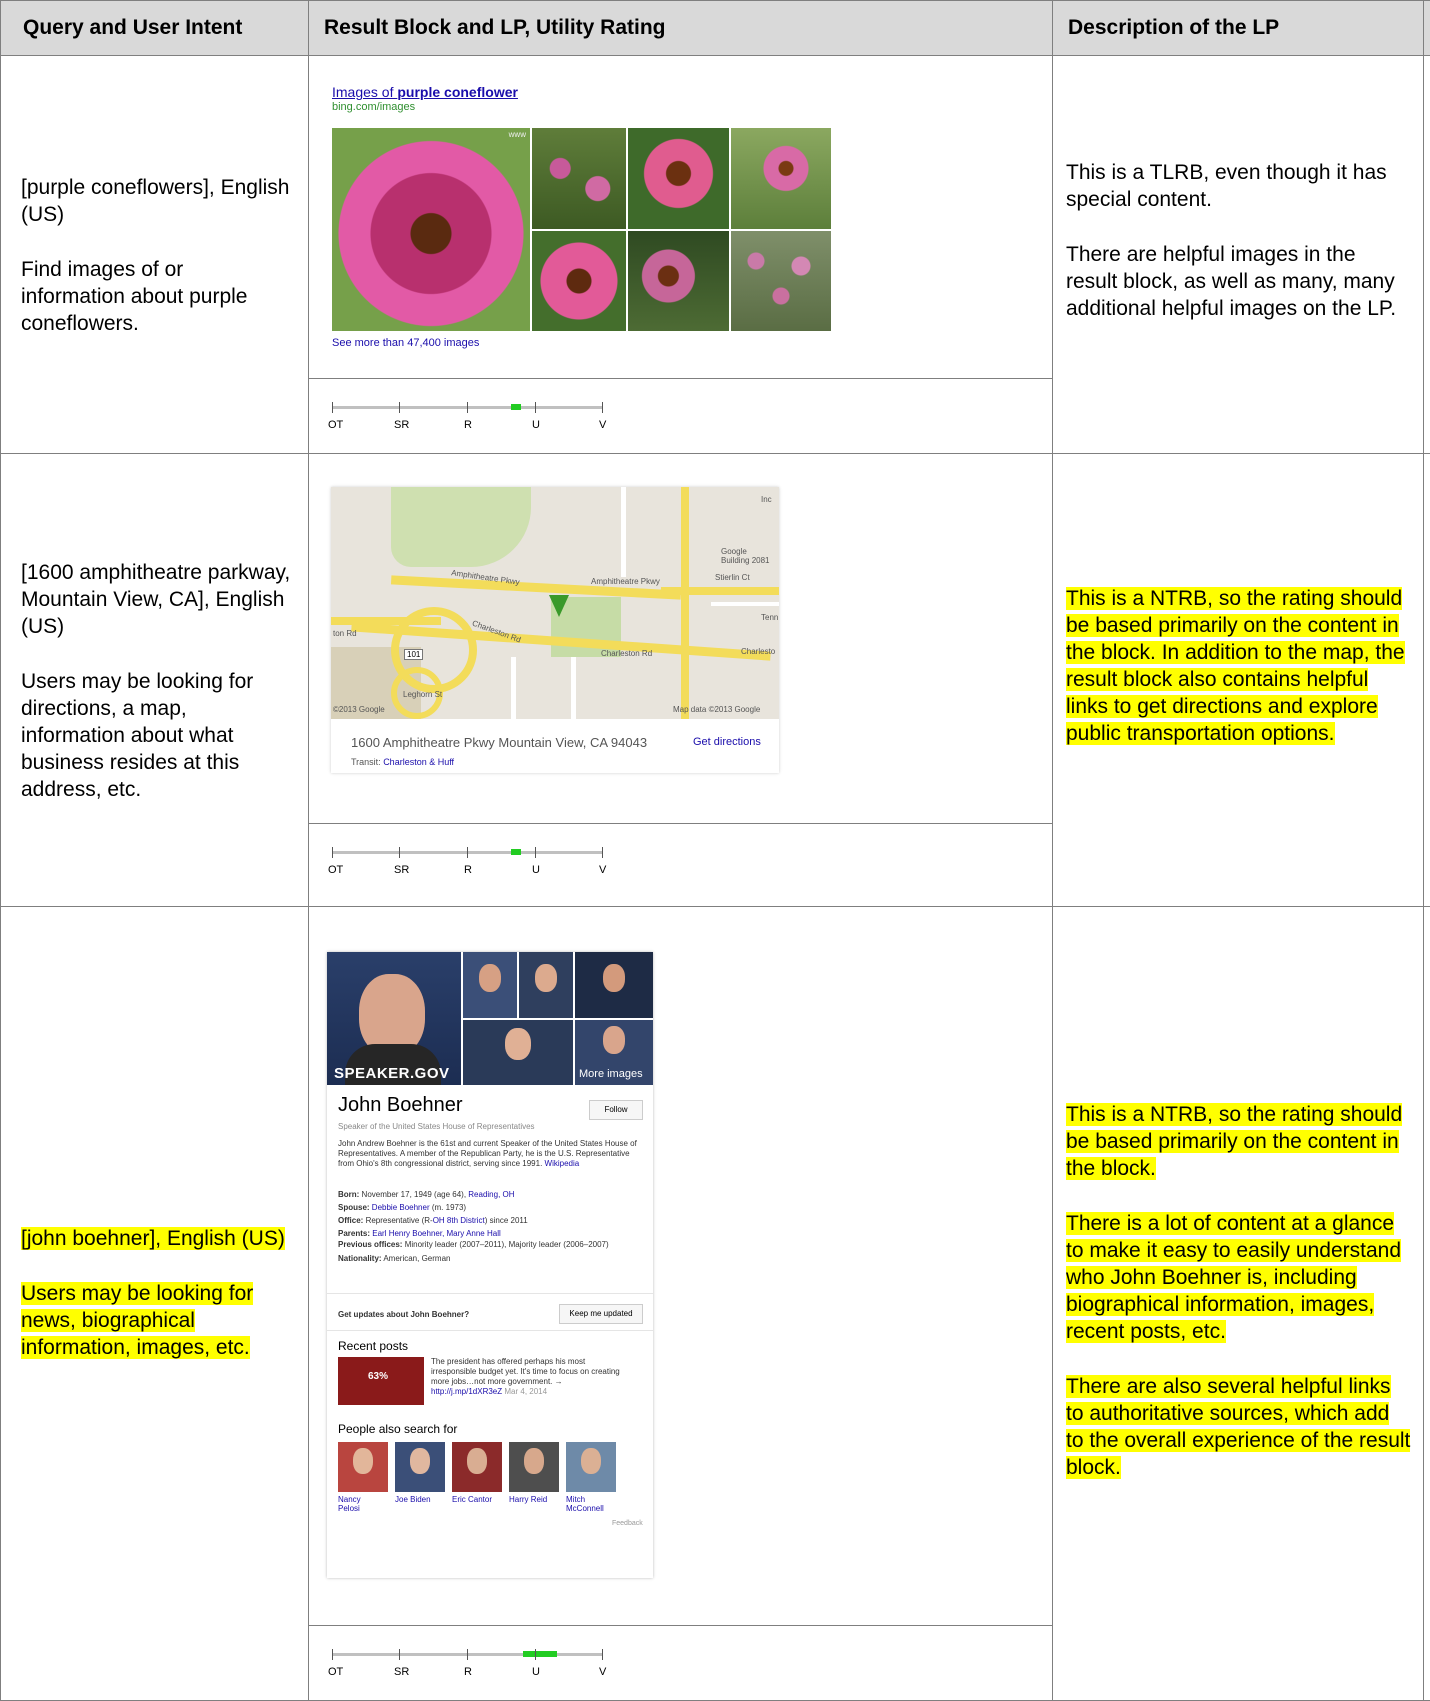  What do you see at coordinates (717, 709) in the screenshot?
I see `map-data-credit: Map data ©2013 Google` at bounding box center [717, 709].